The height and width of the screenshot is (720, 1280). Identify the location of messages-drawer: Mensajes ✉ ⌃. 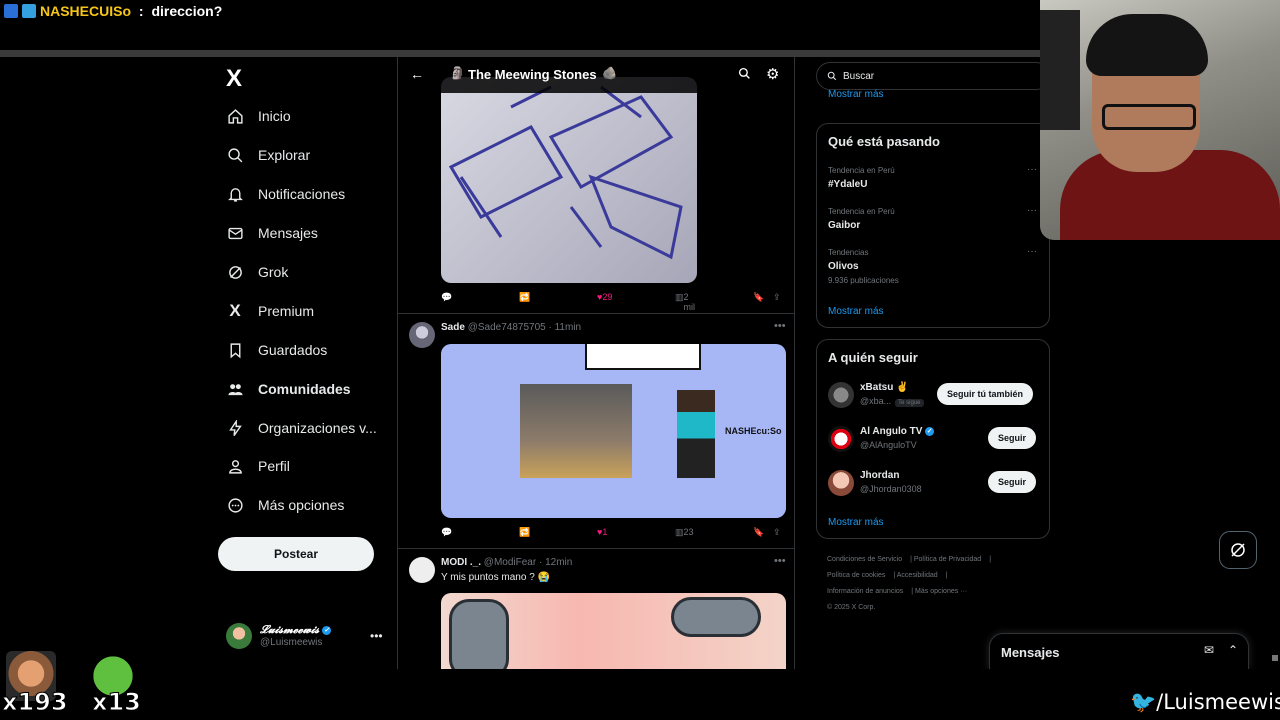
(1119, 651).